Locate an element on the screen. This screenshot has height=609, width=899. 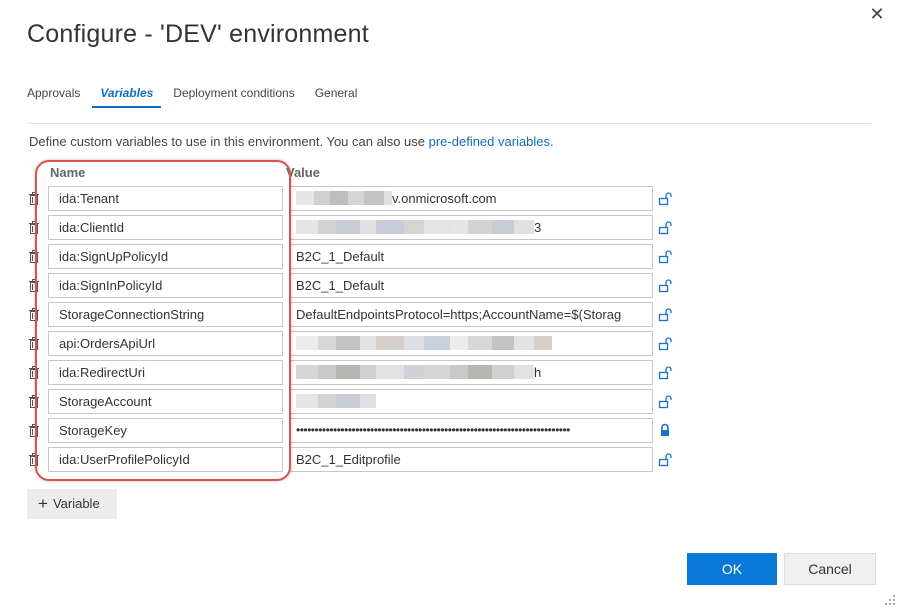
variable-value-text: h is located at coordinates (538, 372).